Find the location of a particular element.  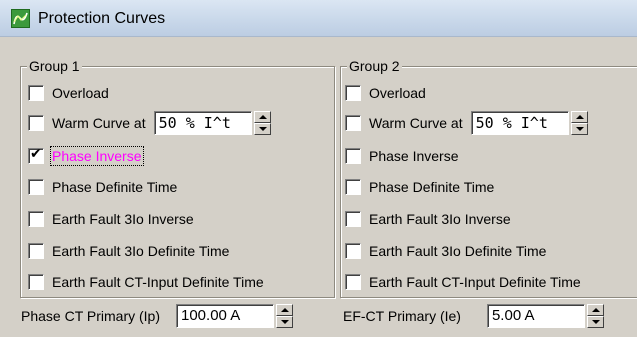

group-1-warm-curve-checkbox is located at coordinates (36, 123).